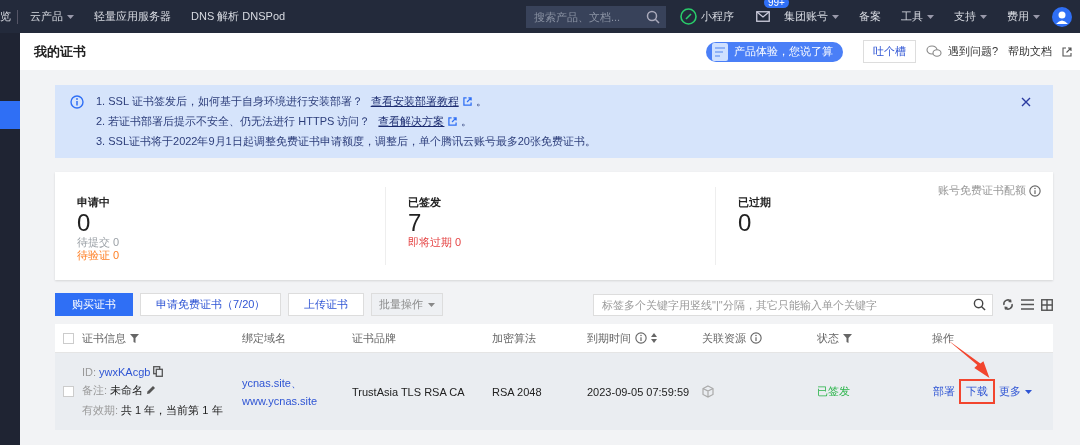  Describe the element at coordinates (272, 383) in the screenshot. I see `domain-link: ycnas.site、` at that location.